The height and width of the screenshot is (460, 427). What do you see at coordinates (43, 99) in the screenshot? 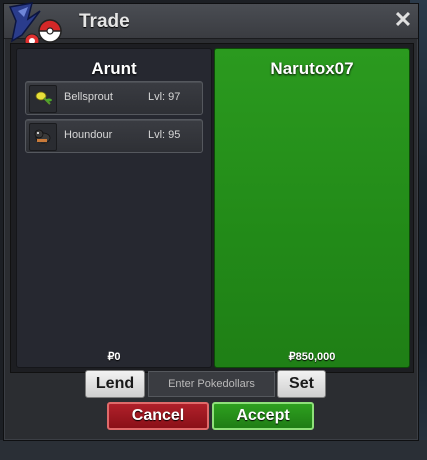
I see `bellsprout-icon` at bounding box center [43, 99].